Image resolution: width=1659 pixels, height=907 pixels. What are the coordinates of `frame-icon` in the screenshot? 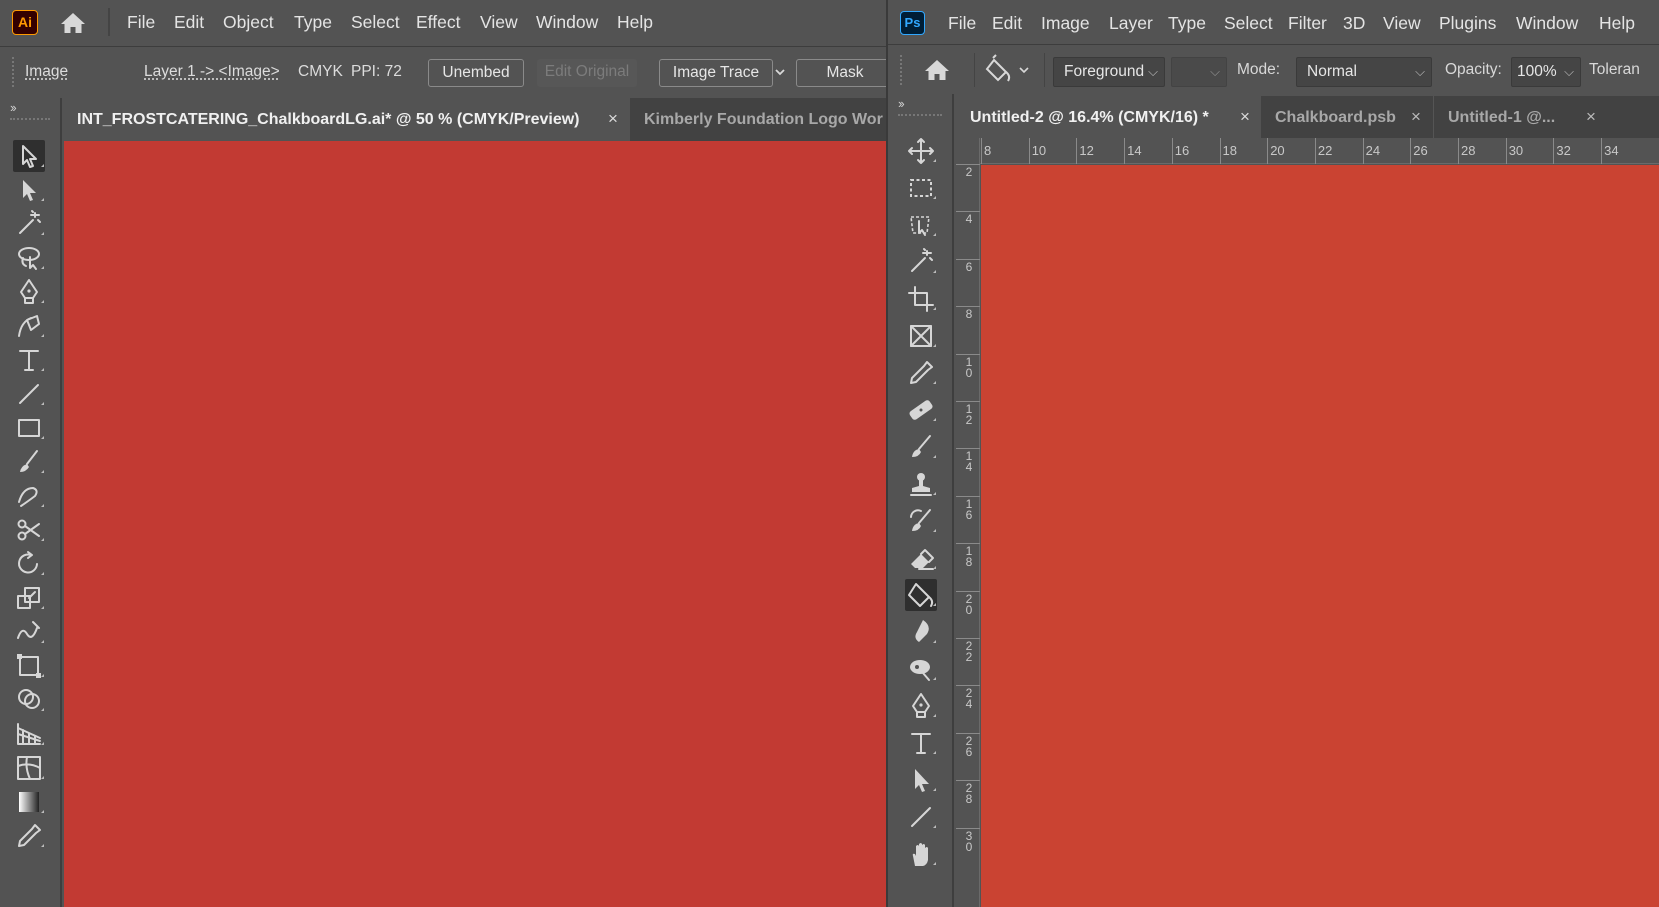 It's located at (921, 336).